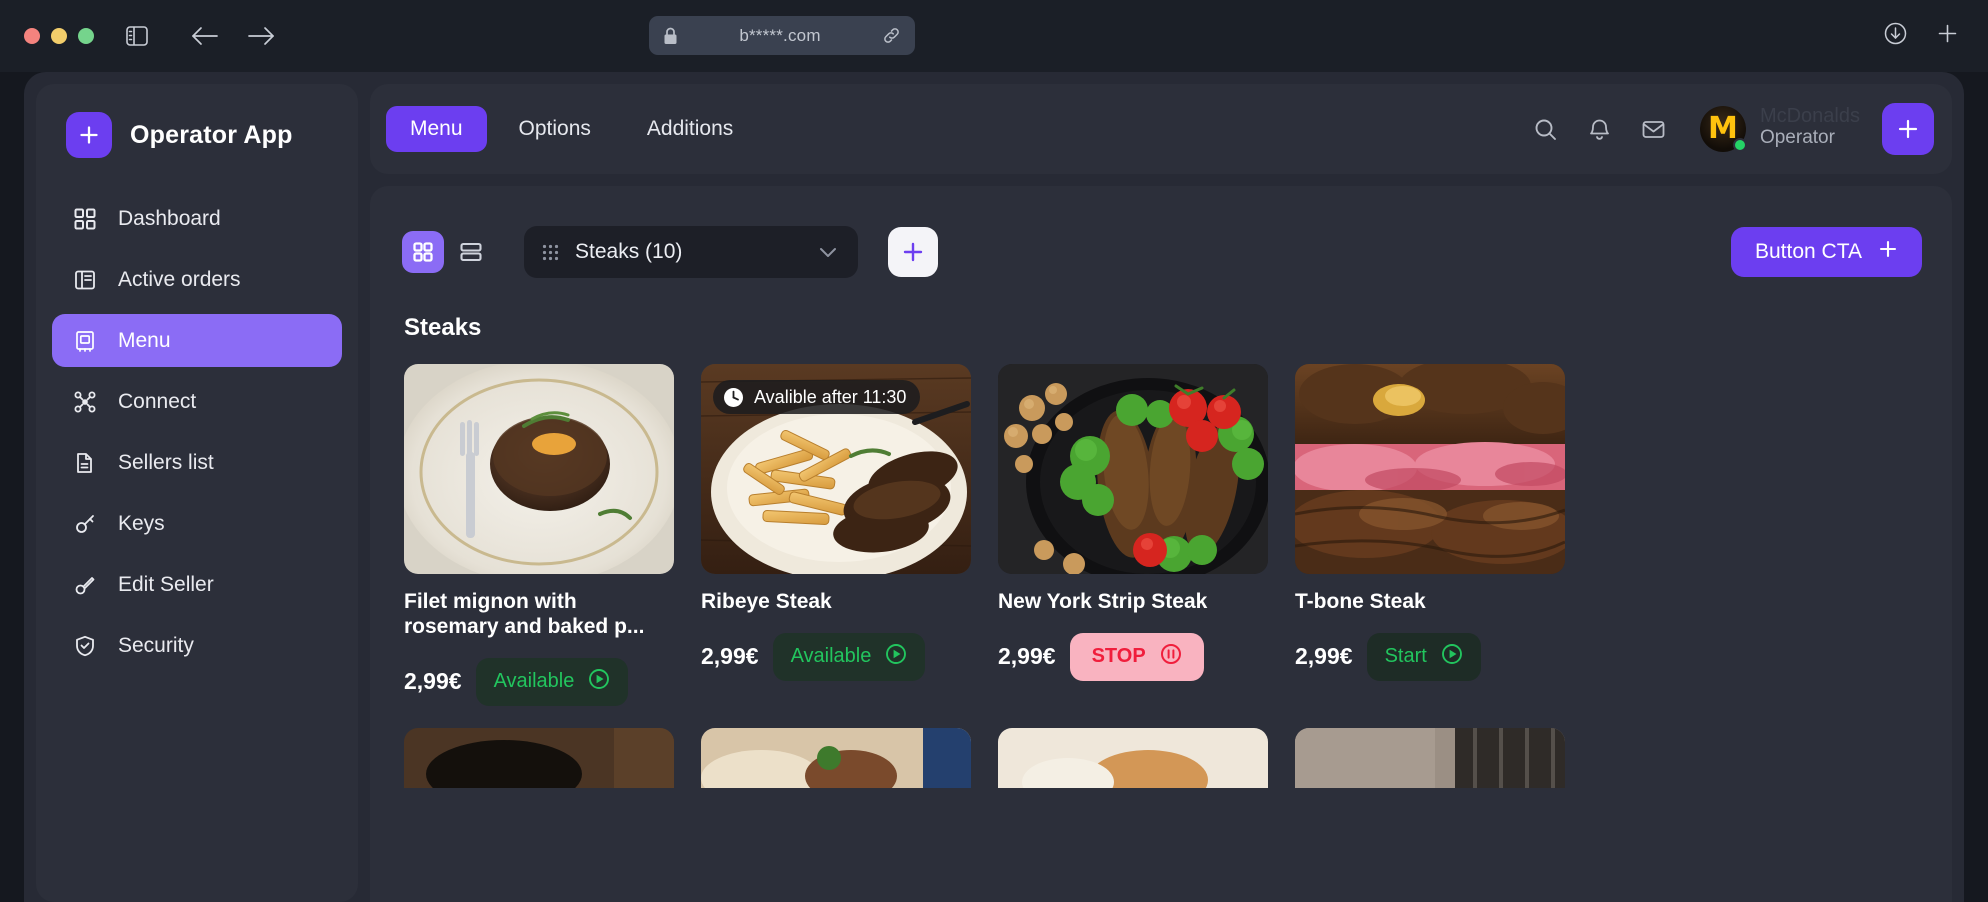 The image size is (1988, 902). Describe the element at coordinates (157, 401) in the screenshot. I see `sidebar-item-label: Connect` at that location.